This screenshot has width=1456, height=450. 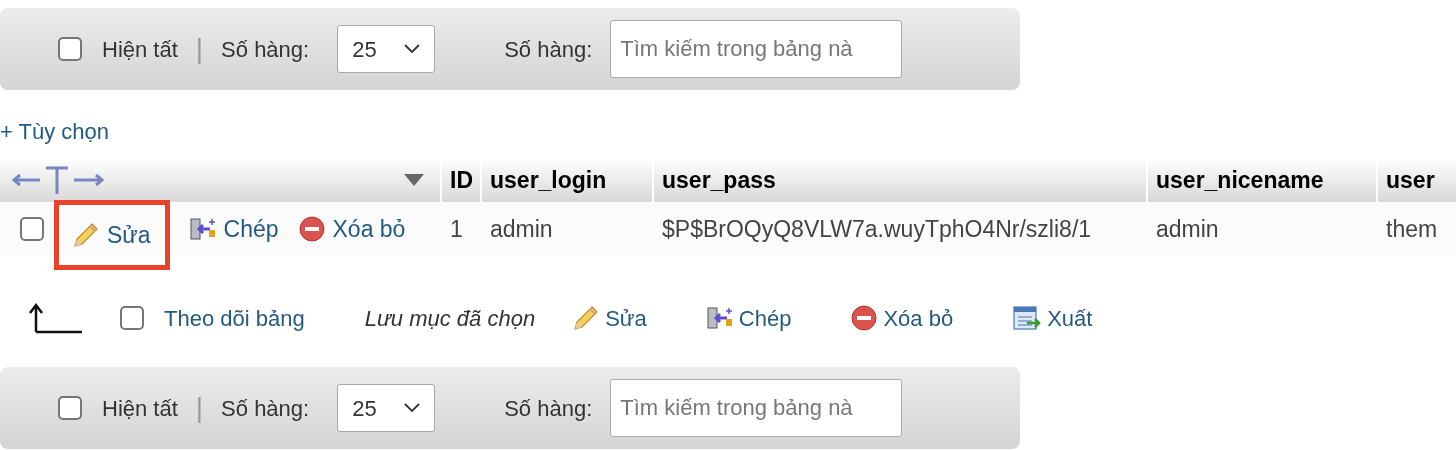 What do you see at coordinates (728, 132) in the screenshot?
I see `options-link: + Tùy chọn` at bounding box center [728, 132].